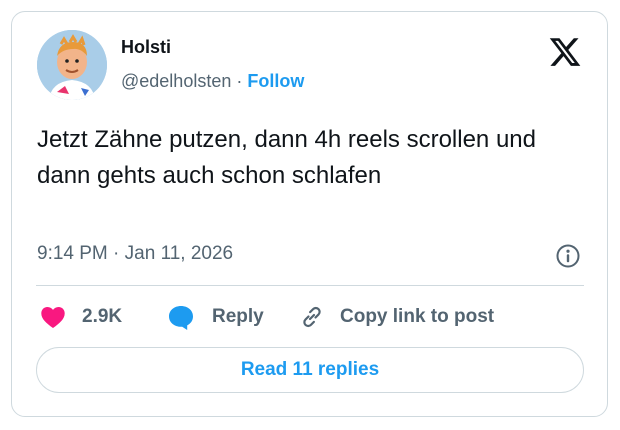  I want to click on author-name: Holsti, so click(146, 47).